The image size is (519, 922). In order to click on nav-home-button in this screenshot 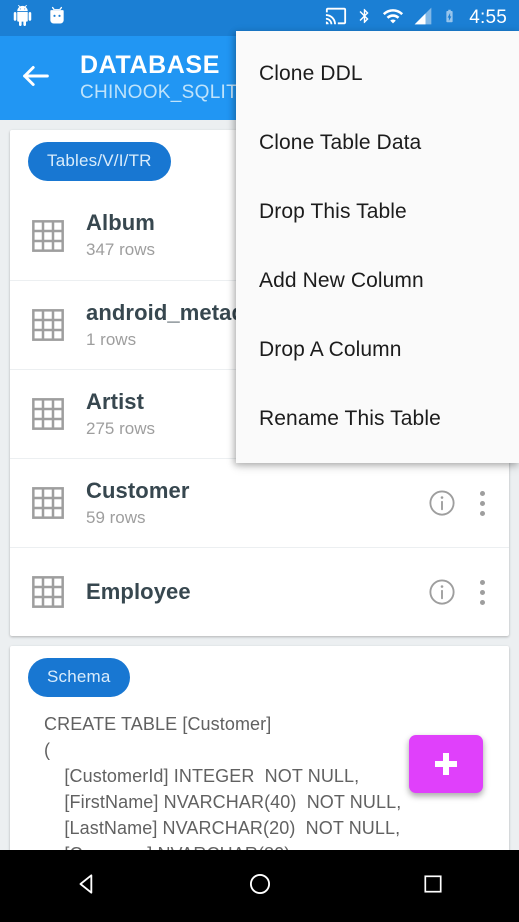, I will do `click(260, 886)`.